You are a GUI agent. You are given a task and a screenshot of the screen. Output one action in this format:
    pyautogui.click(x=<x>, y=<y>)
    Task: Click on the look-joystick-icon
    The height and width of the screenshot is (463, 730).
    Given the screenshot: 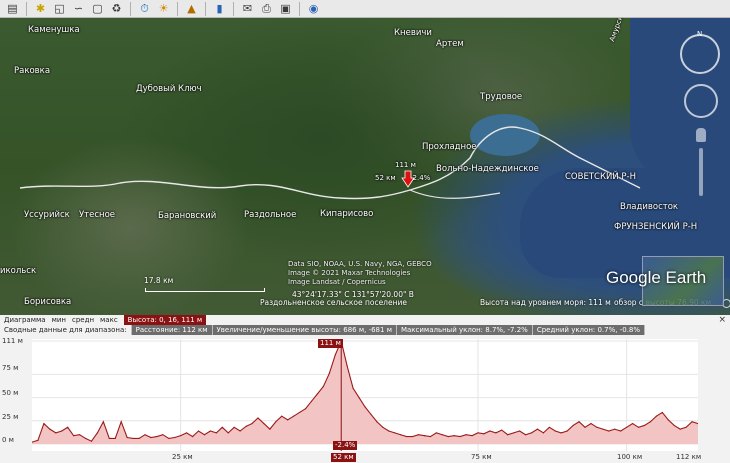 What is the action you would take?
    pyautogui.click(x=701, y=101)
    